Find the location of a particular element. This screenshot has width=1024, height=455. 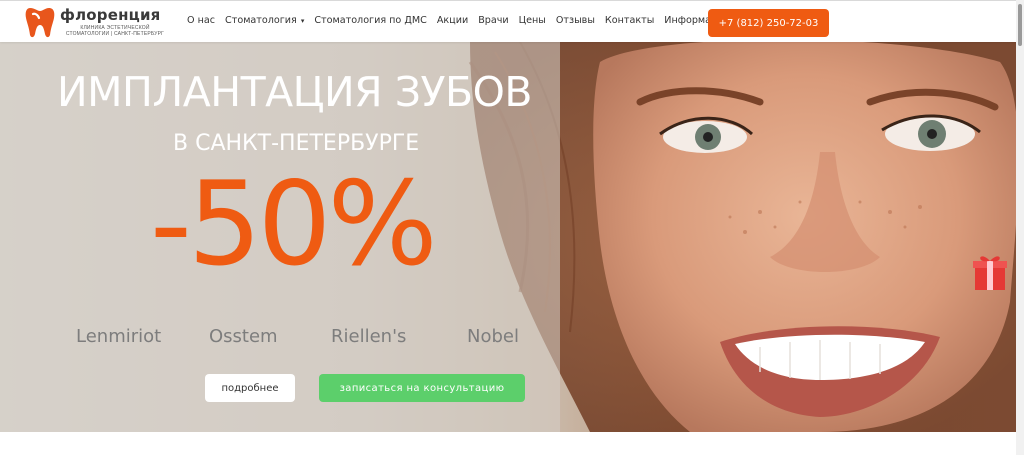

nav-item-promotions: Акции is located at coordinates (452, 20).